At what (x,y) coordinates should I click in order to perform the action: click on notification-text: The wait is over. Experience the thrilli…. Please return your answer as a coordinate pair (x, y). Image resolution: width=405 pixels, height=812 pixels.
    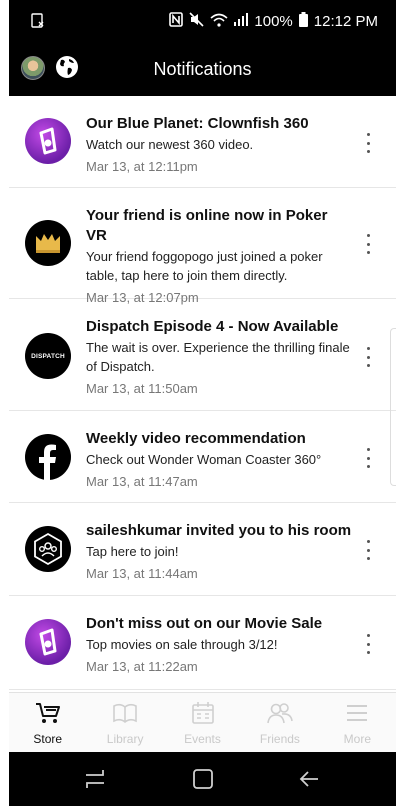
    Looking at the image, I should click on (218, 357).